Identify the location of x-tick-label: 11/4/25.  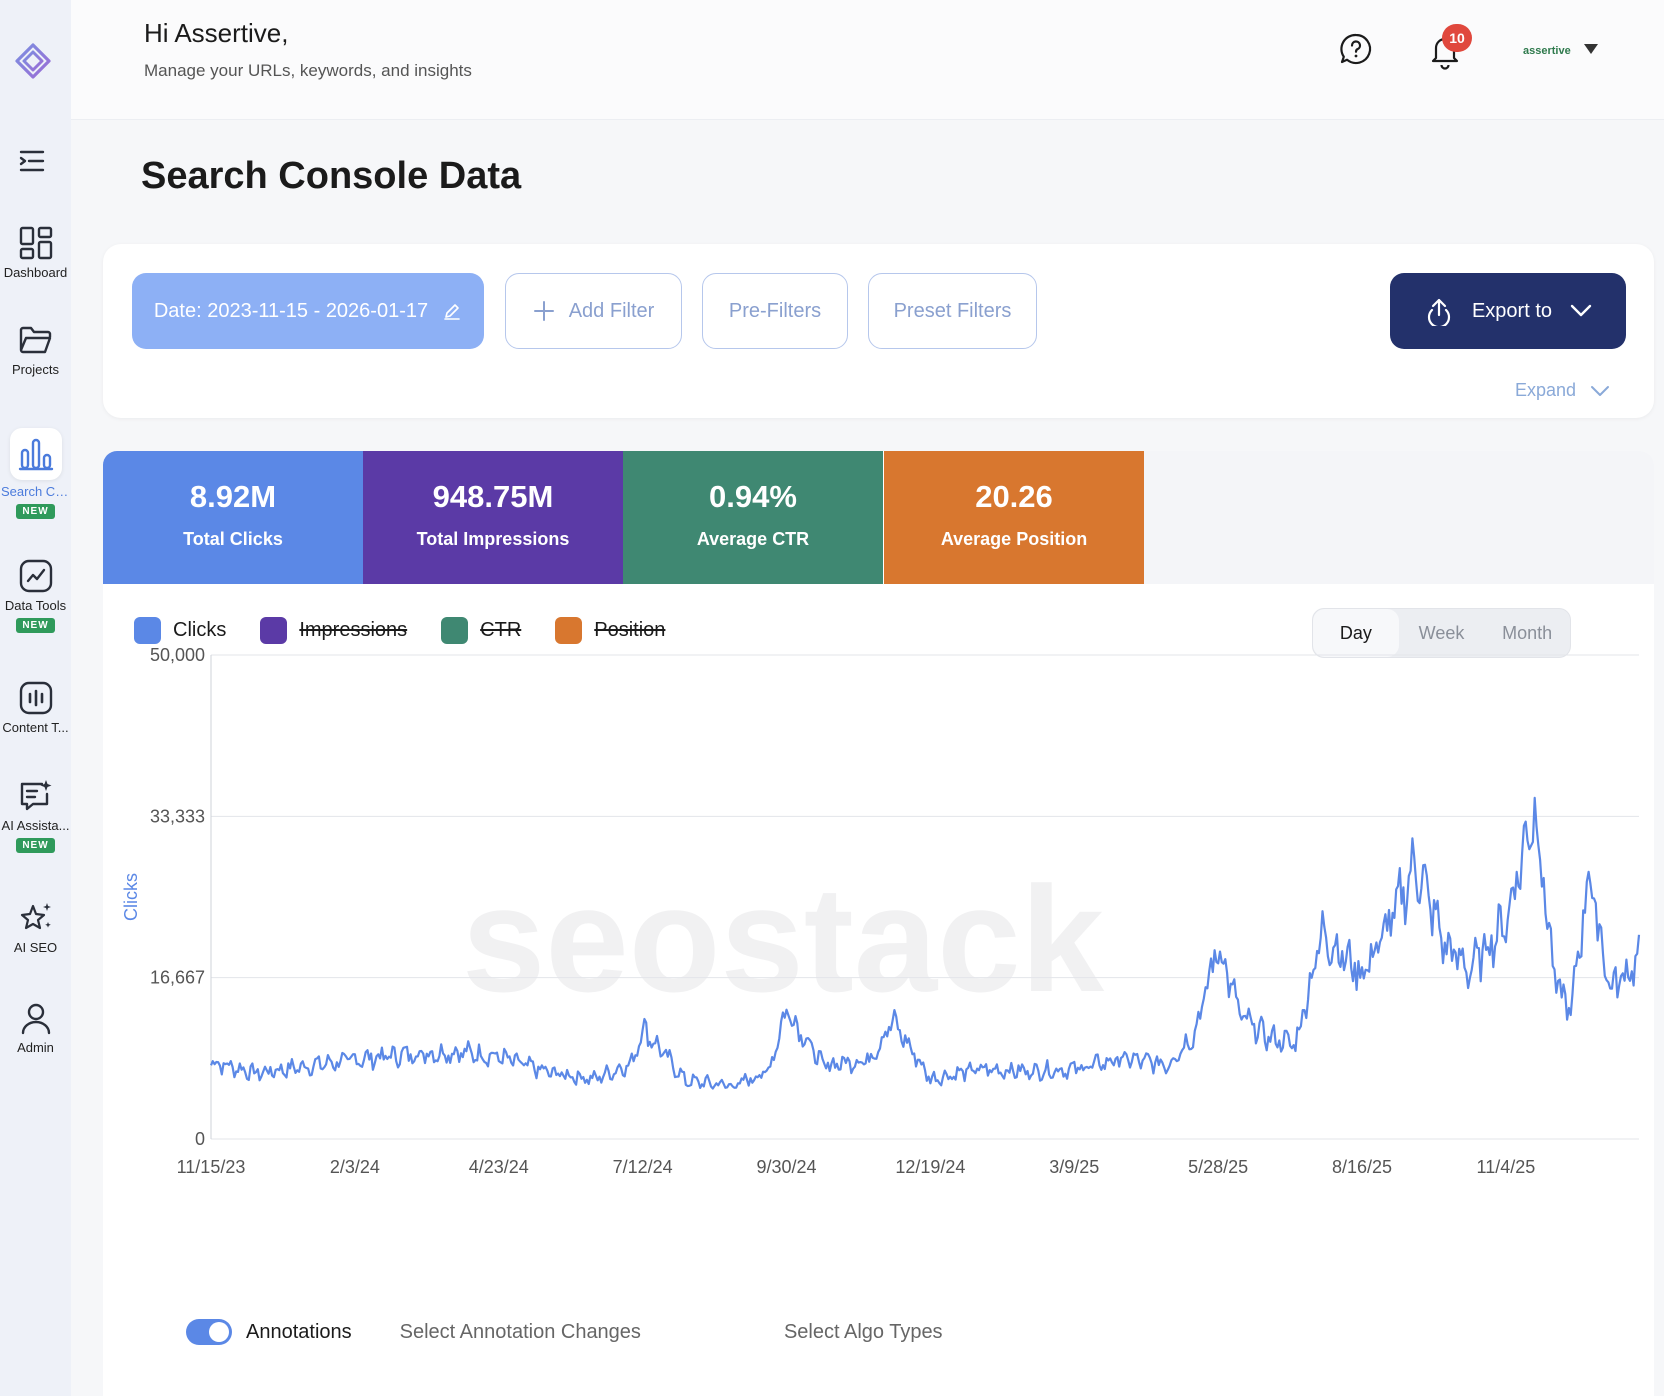
(1506, 1167).